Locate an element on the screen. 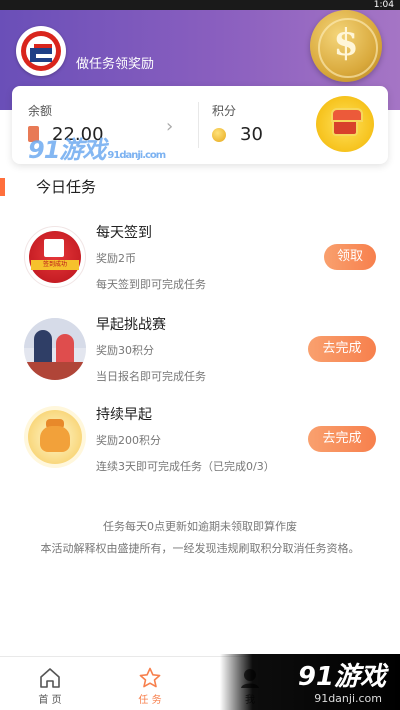 Image resolution: width=400 pixels, height=710 pixels. dollar-symbol: $ is located at coordinates (346, 43).